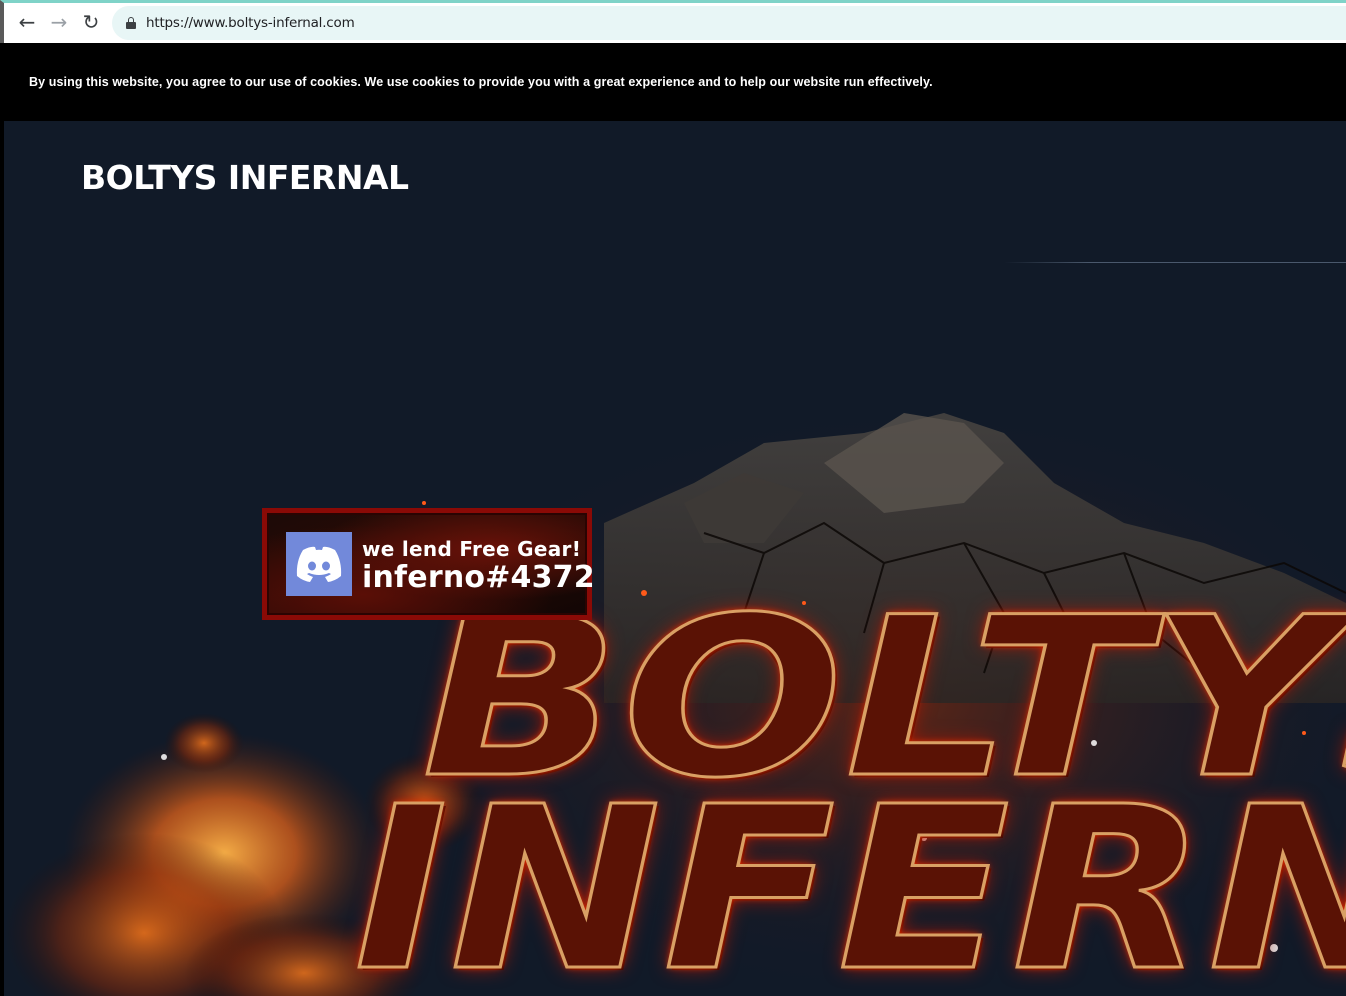 This screenshot has width=1346, height=996. What do you see at coordinates (319, 564) in the screenshot?
I see `discord-logo-icon` at bounding box center [319, 564].